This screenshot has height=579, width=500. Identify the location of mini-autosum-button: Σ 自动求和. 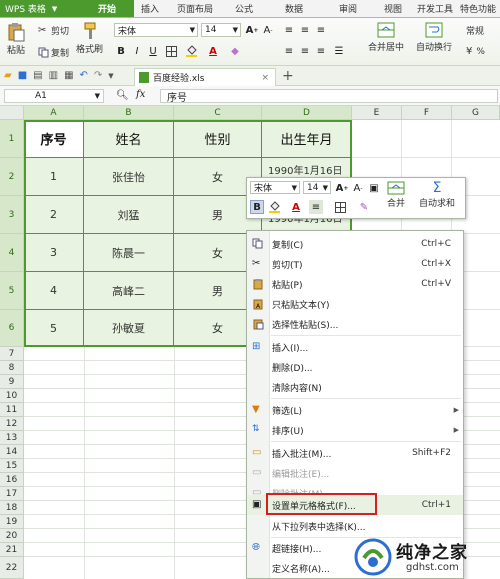
(437, 195).